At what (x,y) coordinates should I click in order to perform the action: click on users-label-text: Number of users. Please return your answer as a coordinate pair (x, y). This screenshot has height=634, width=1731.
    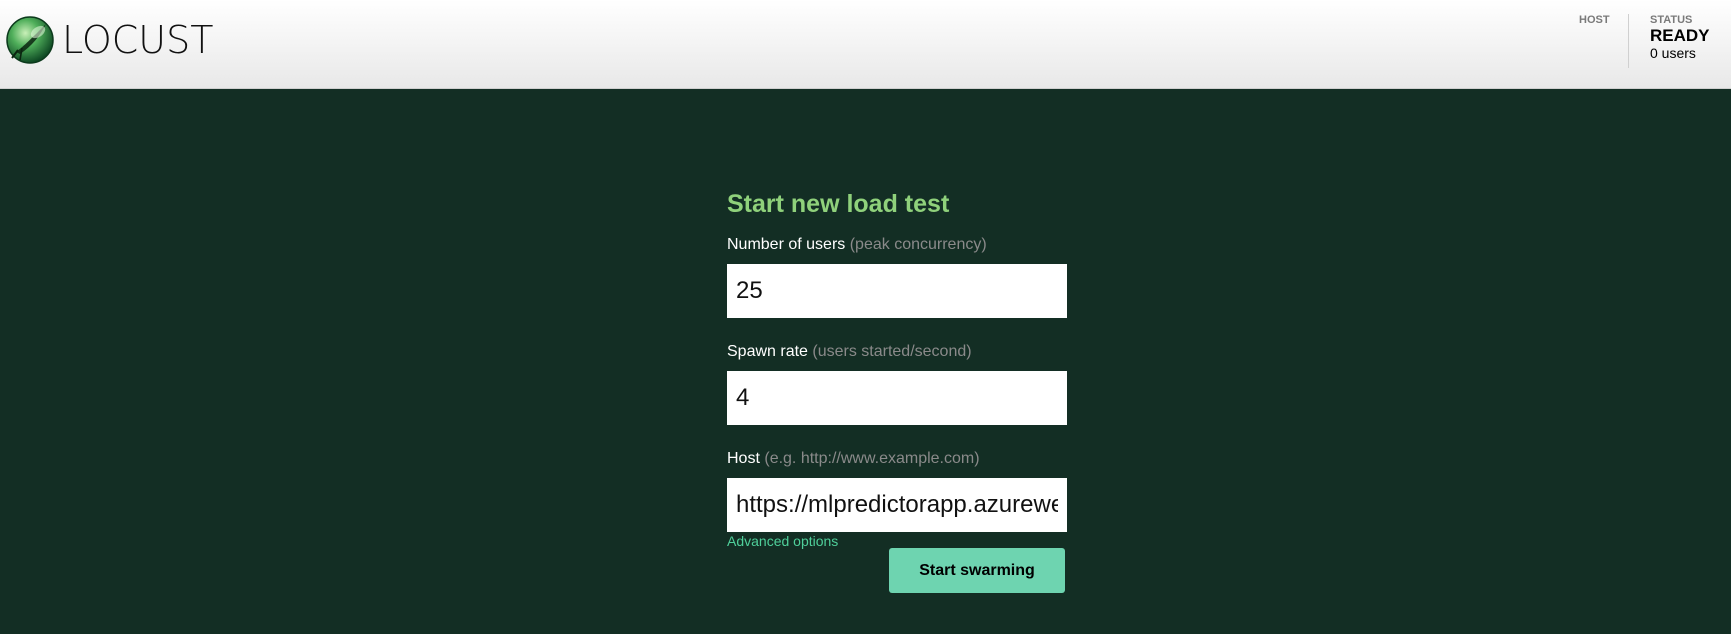
    Looking at the image, I should click on (786, 244).